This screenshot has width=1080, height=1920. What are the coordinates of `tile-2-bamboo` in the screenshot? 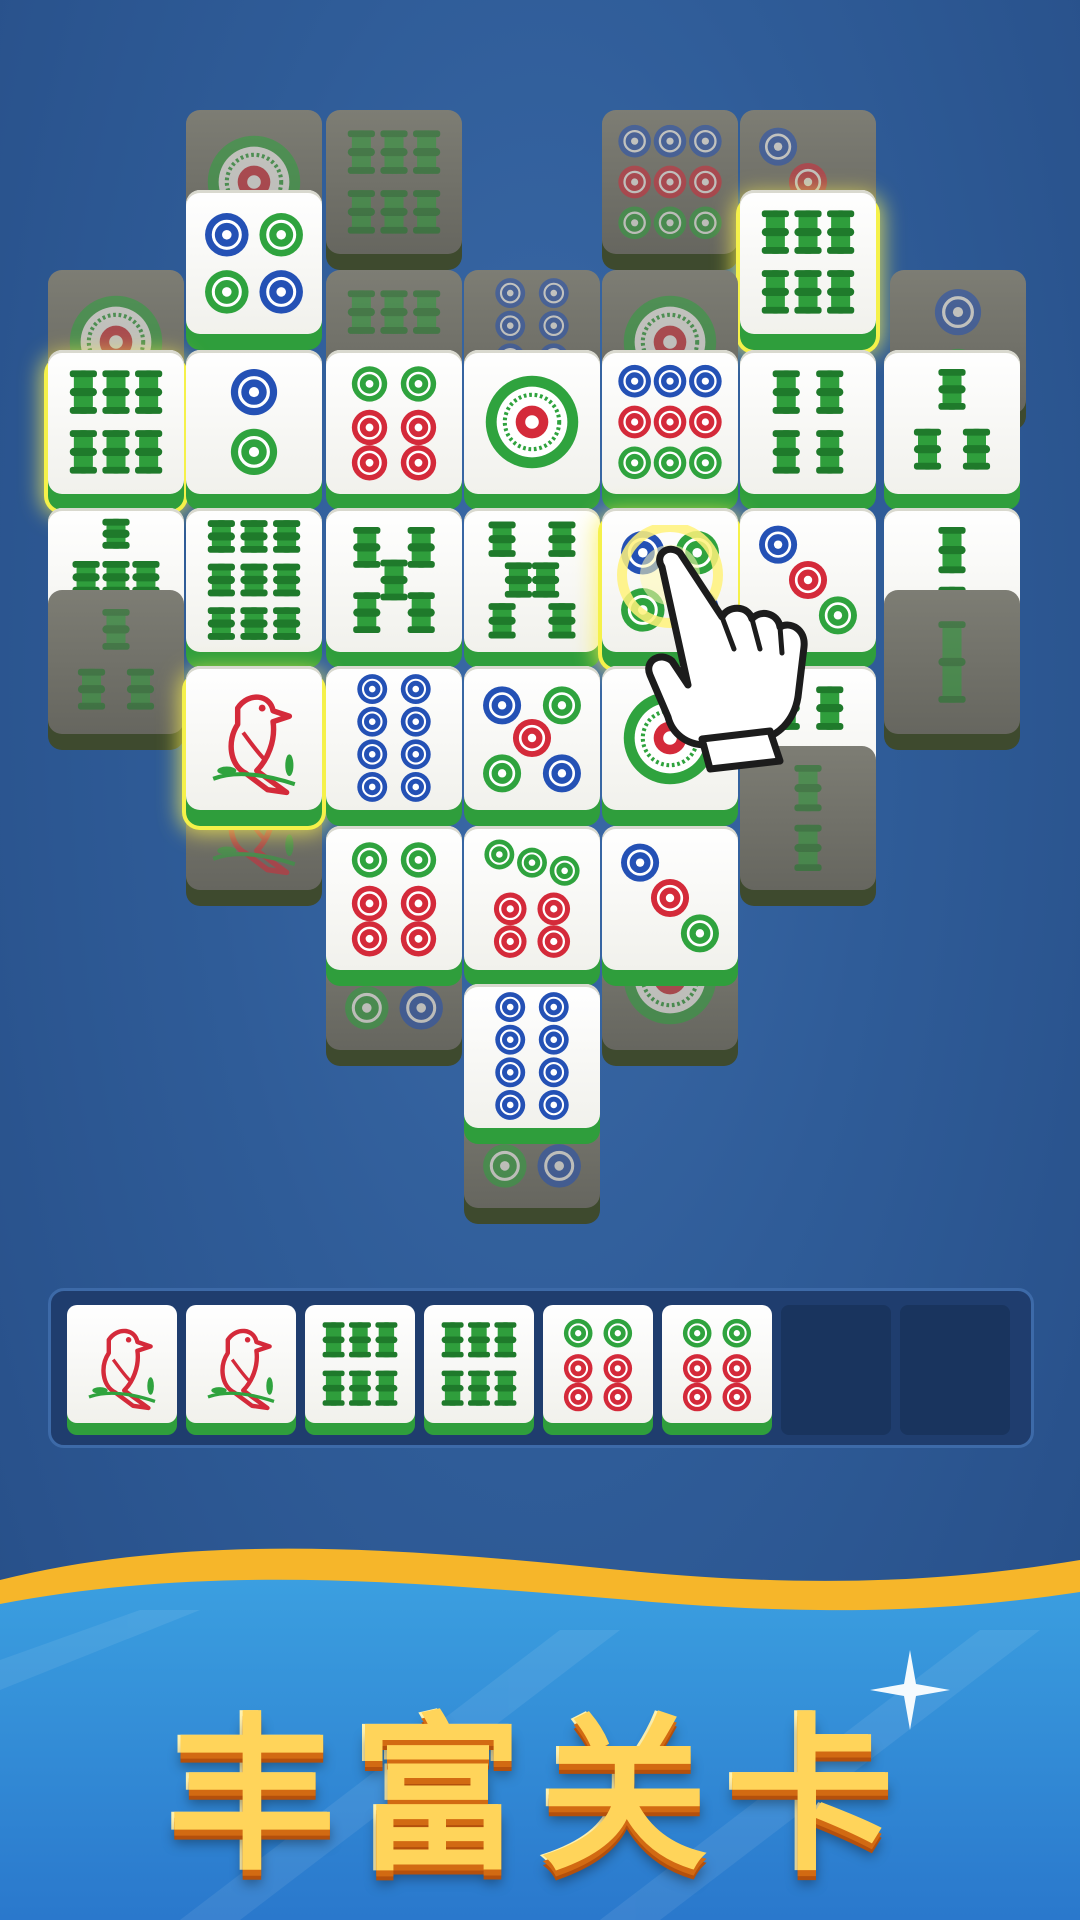 It's located at (808, 826).